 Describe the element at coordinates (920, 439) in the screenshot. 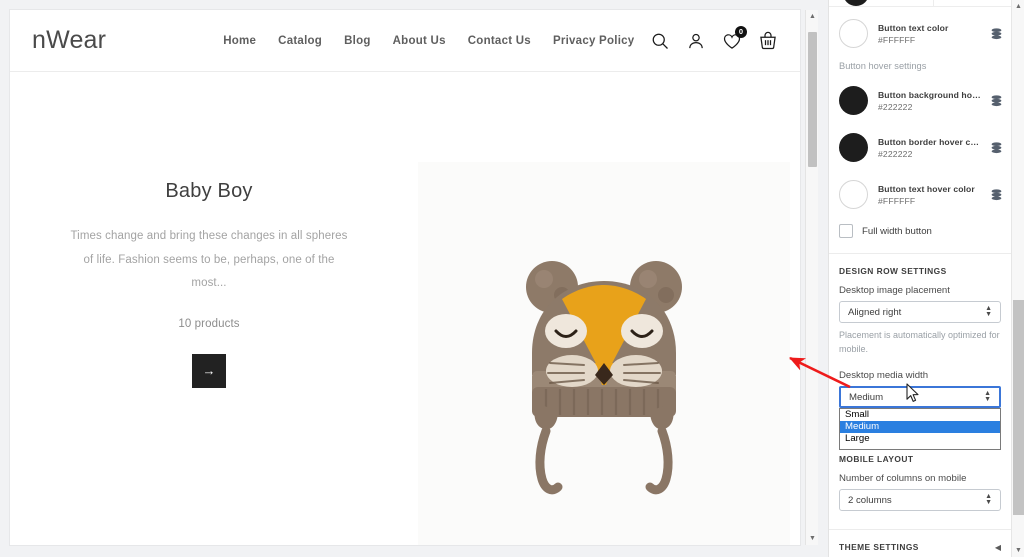

I see `dropdown-option-large: Large` at that location.